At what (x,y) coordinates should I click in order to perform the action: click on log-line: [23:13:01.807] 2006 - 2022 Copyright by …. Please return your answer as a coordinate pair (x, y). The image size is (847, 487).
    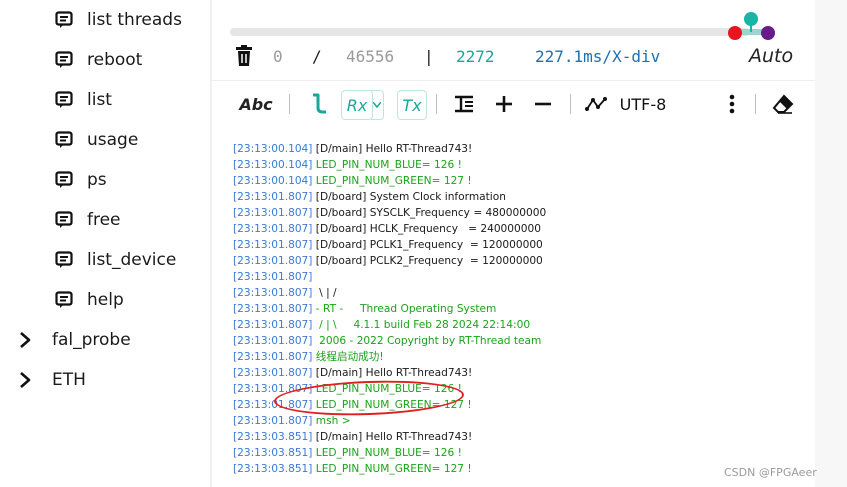
    Looking at the image, I should click on (523, 341).